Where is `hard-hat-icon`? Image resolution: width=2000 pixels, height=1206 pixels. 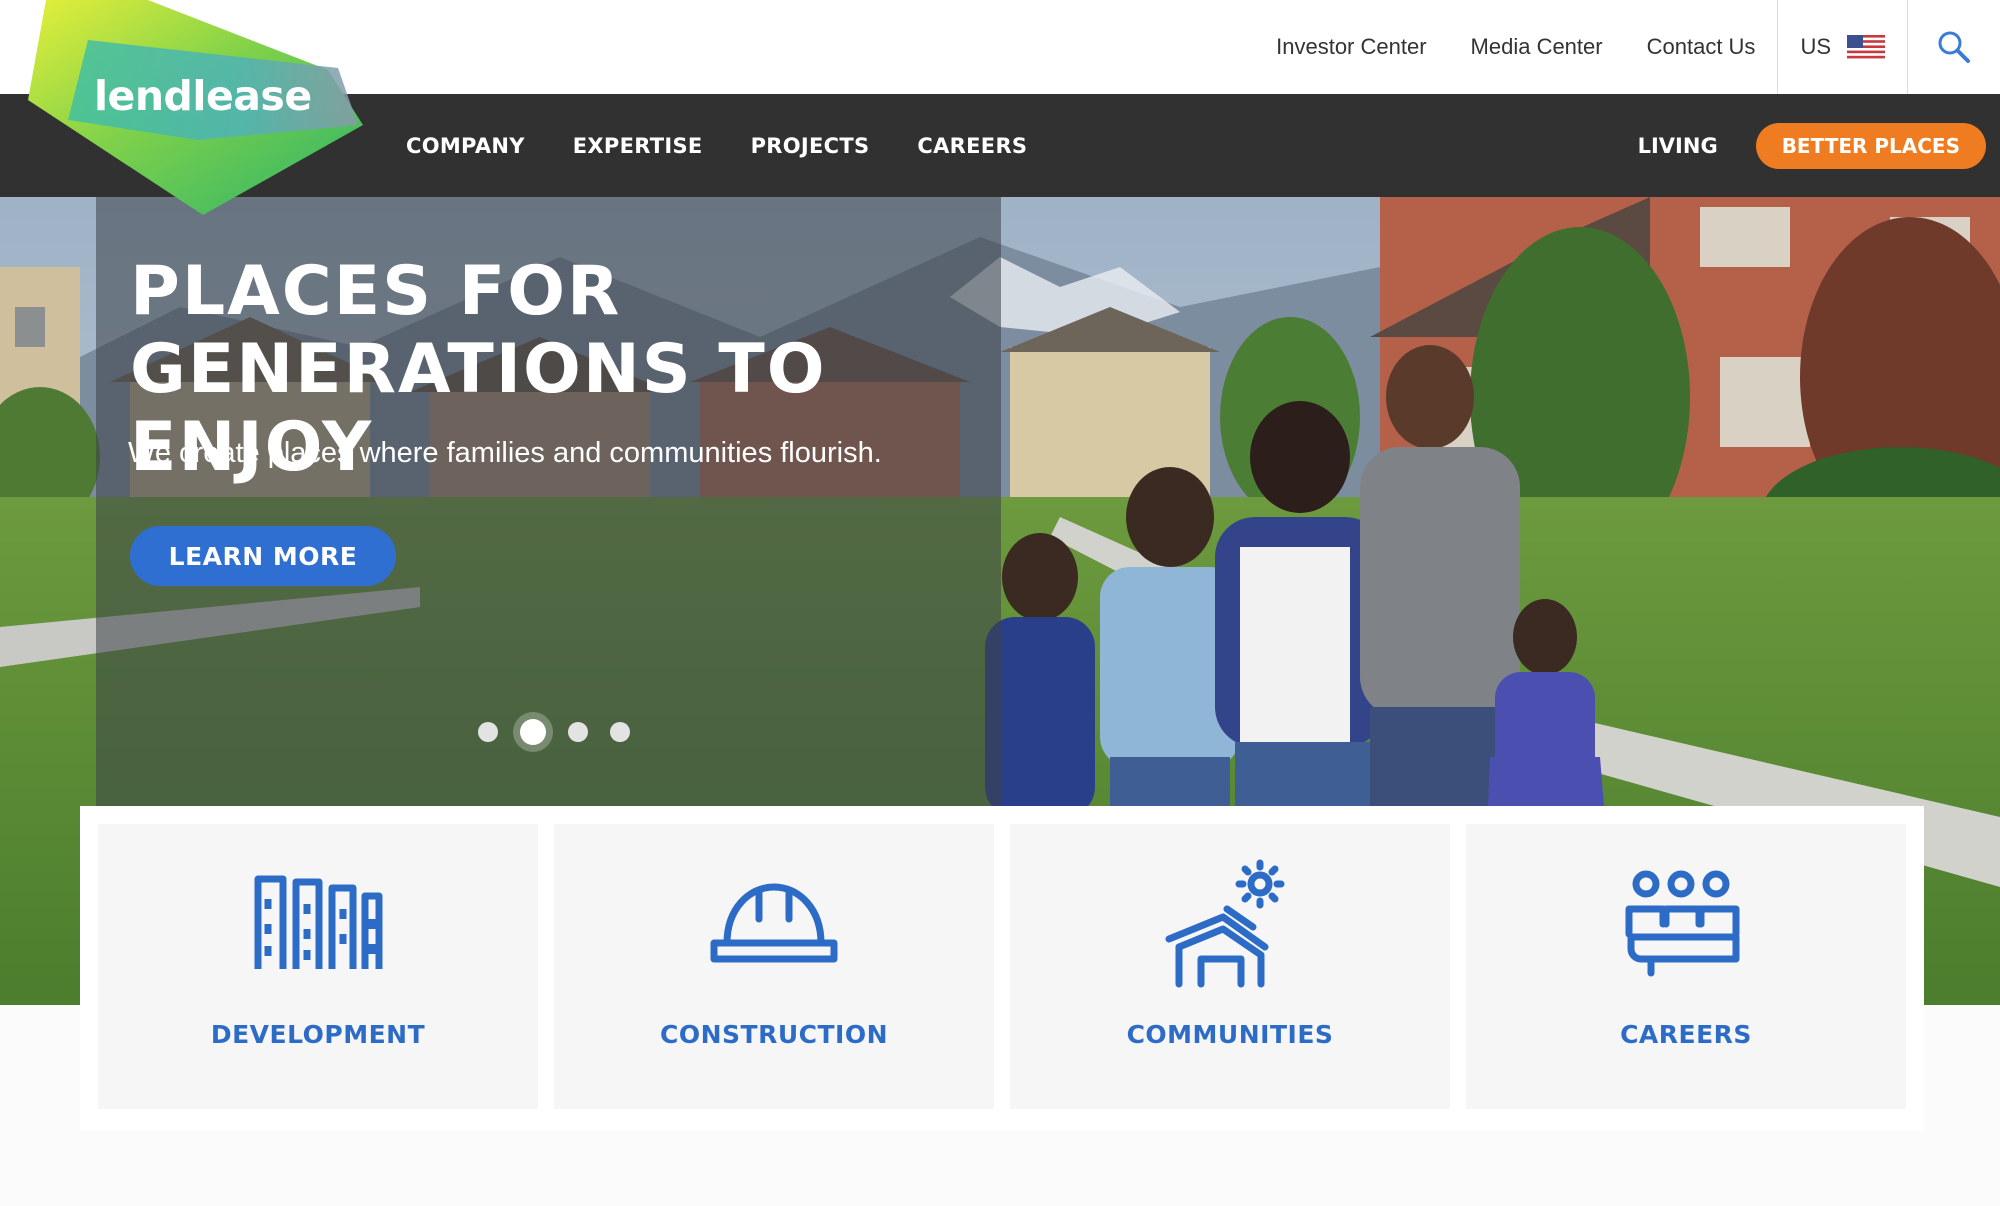 hard-hat-icon is located at coordinates (774, 924).